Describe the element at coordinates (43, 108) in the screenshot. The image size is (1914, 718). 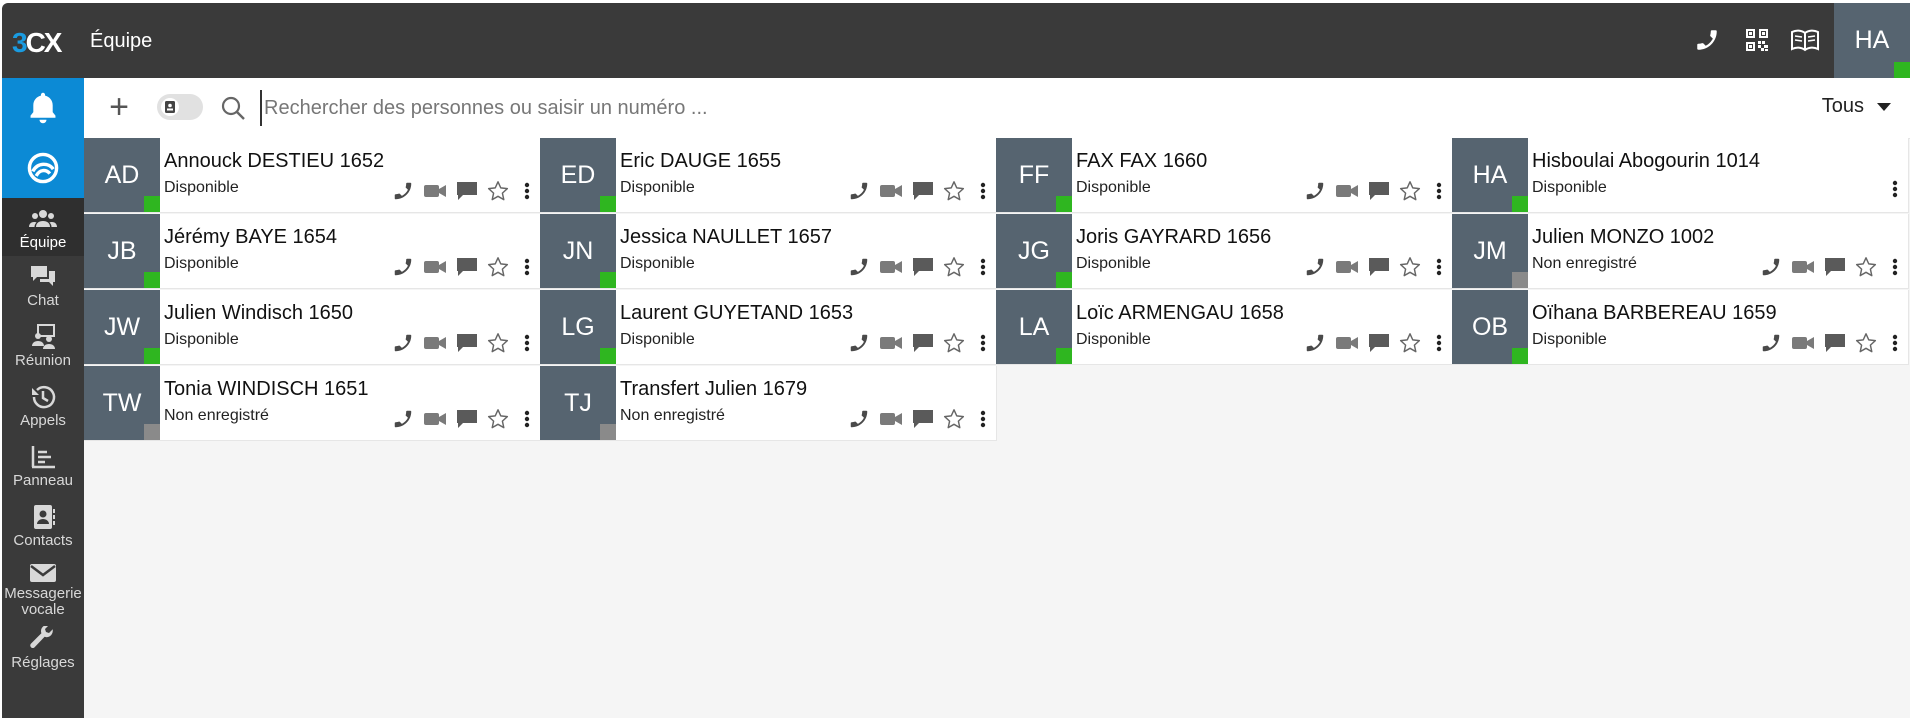
I see `notifications-button` at that location.